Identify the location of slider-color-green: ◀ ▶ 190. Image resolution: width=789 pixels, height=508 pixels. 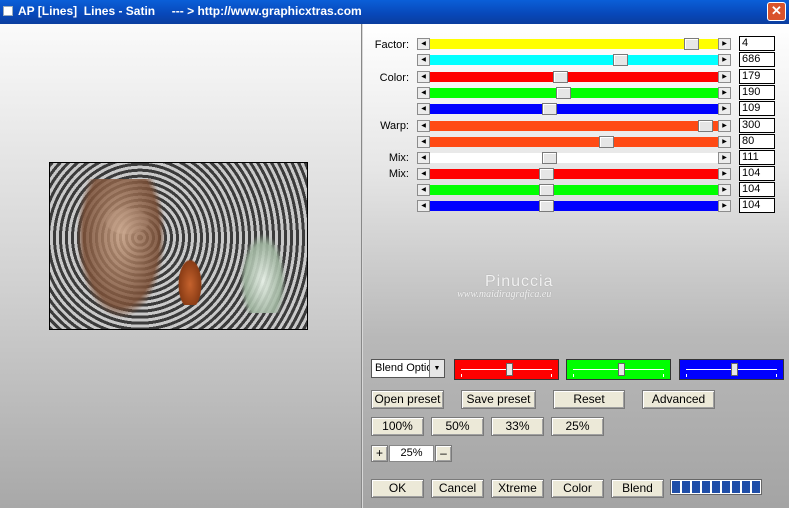
(596, 92).